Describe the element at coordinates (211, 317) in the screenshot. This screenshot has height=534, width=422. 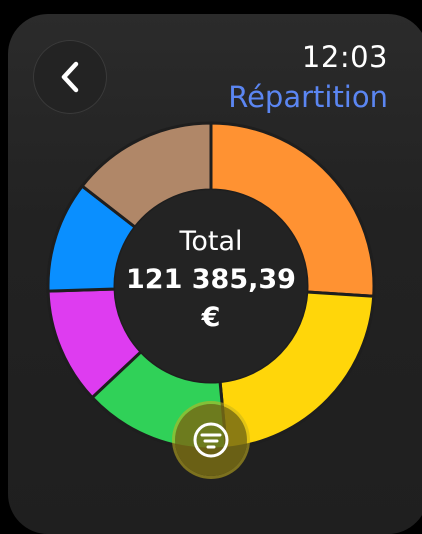
I see `total-currency: €` at that location.